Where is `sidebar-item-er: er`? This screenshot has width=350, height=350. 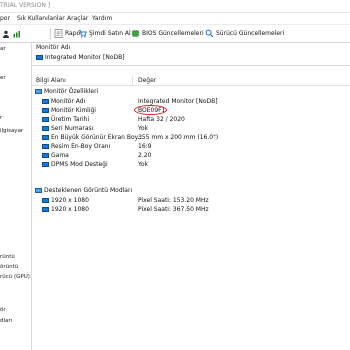
sidebar-item-er: er is located at coordinates (3, 78).